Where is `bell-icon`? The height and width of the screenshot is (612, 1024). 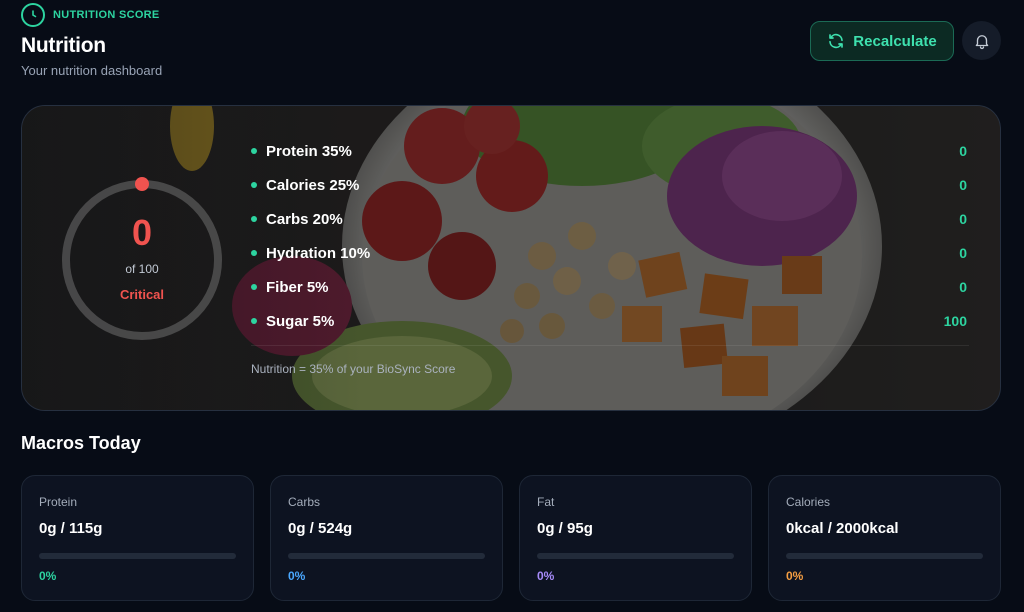
bell-icon is located at coordinates (981, 41).